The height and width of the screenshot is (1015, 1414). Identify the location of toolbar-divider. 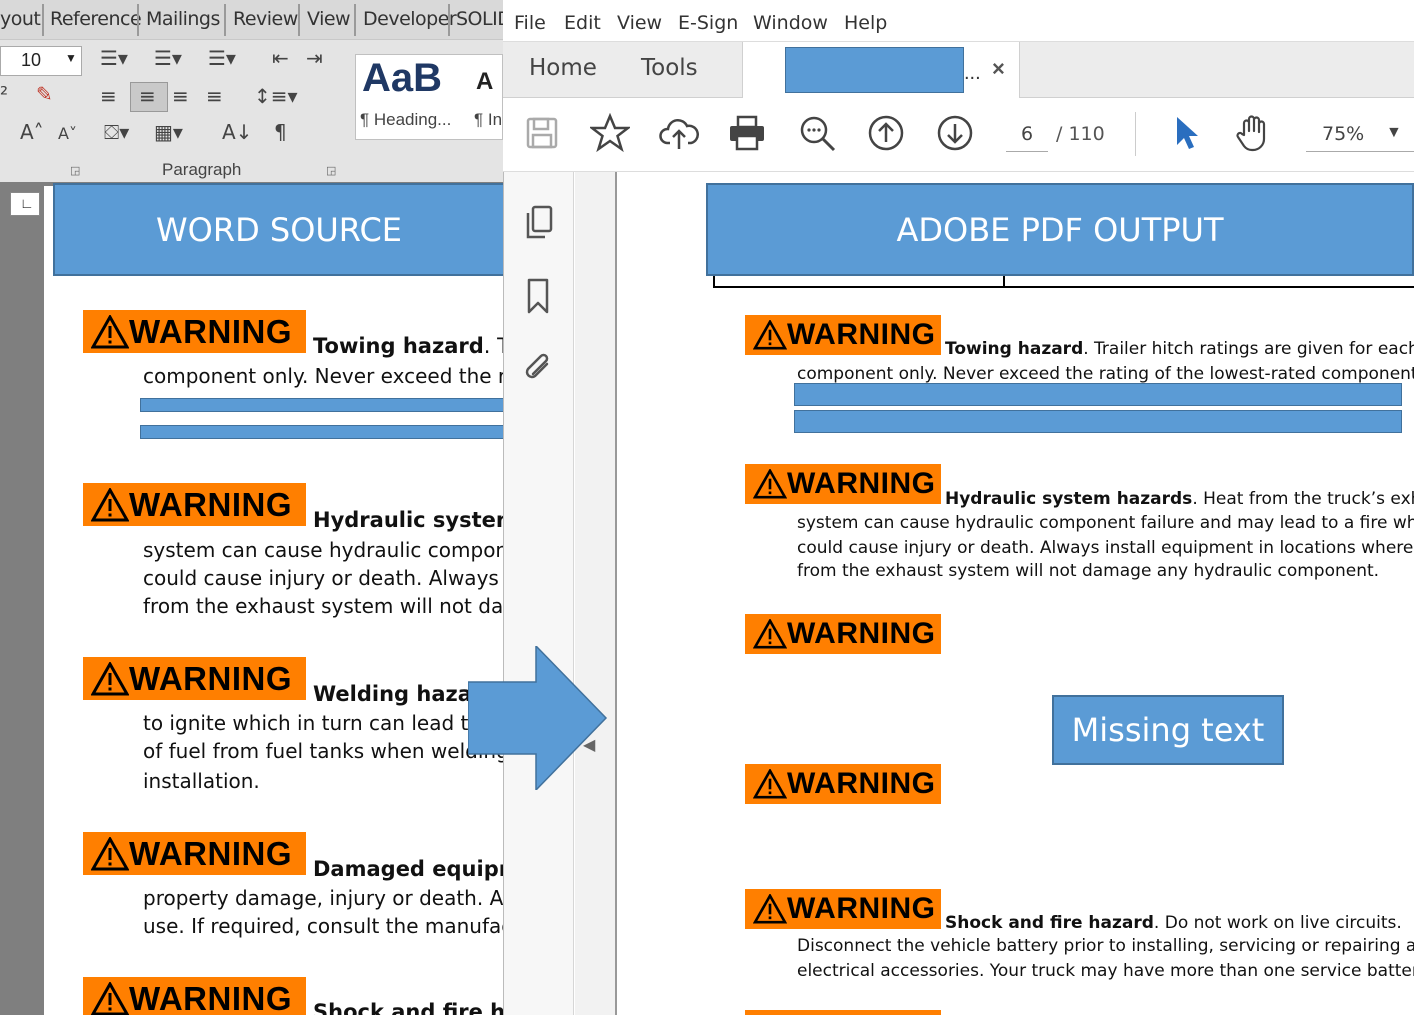
(1135, 134).